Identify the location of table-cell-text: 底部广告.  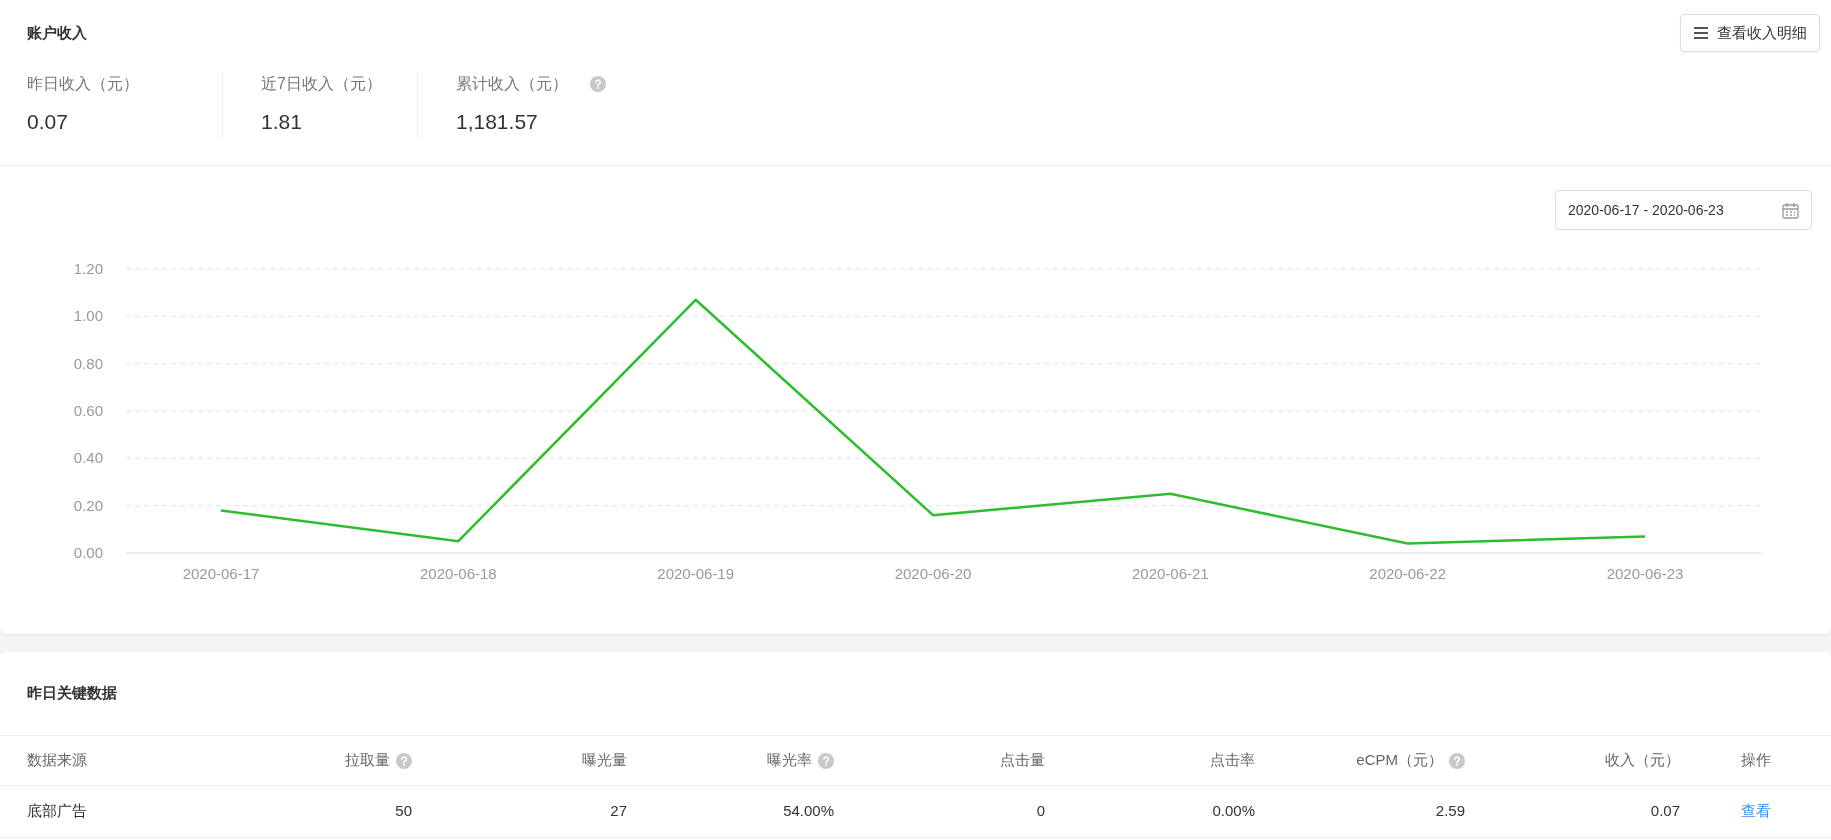
(57, 811).